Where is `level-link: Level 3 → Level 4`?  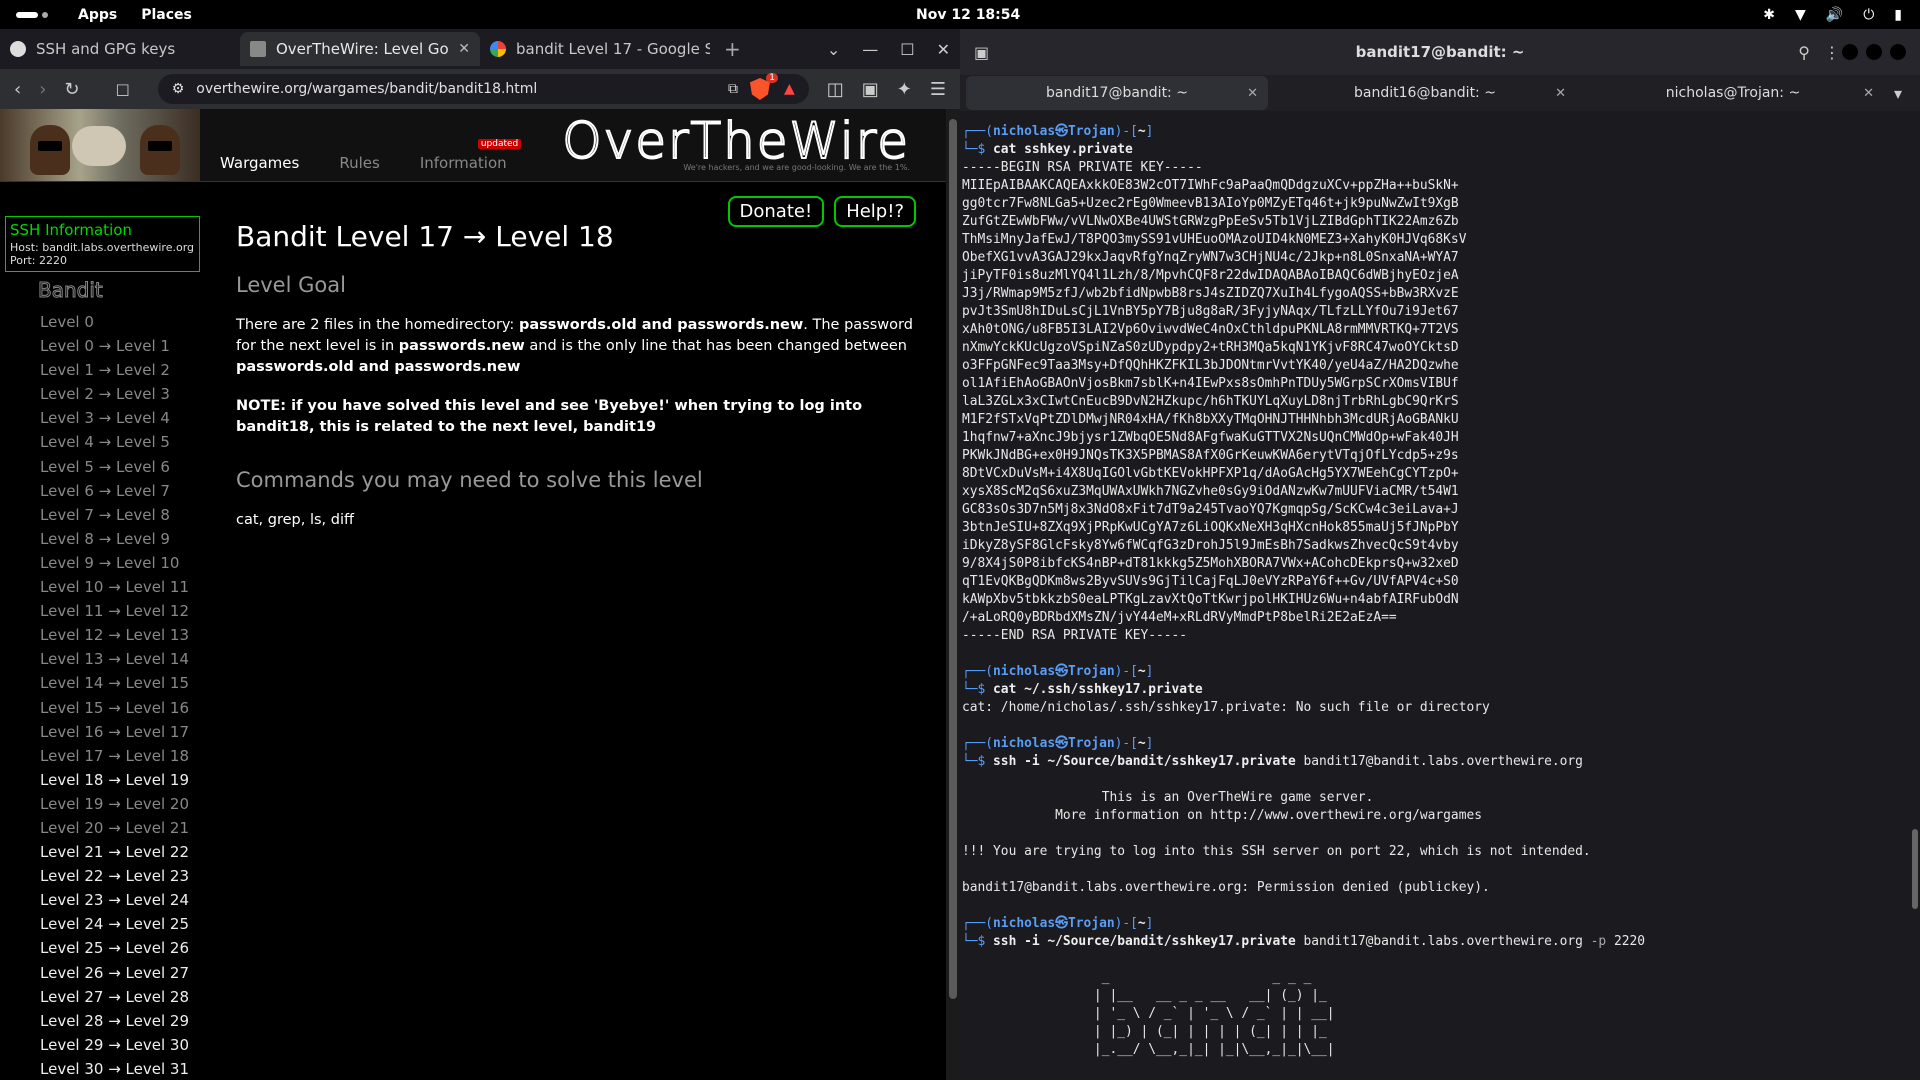 level-link: Level 3 → Level 4 is located at coordinates (122, 418).